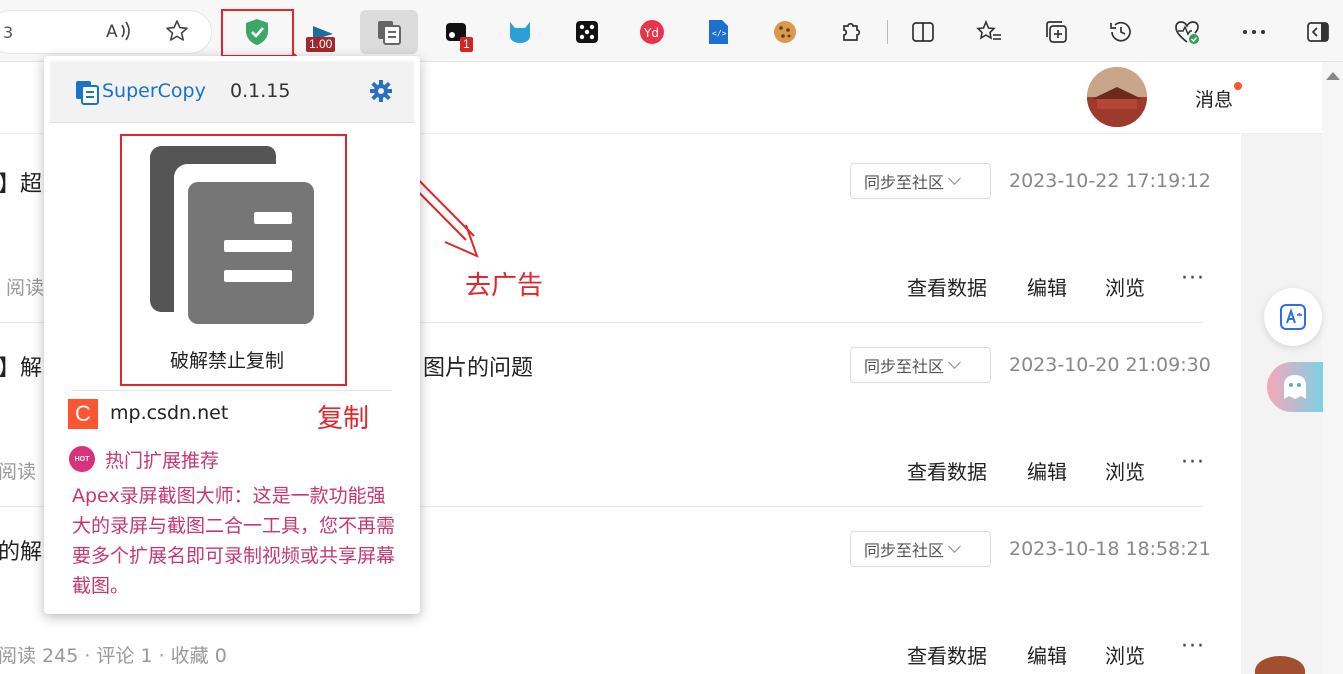  Describe the element at coordinates (232, 390) in the screenshot. I see `popup-divider` at that location.